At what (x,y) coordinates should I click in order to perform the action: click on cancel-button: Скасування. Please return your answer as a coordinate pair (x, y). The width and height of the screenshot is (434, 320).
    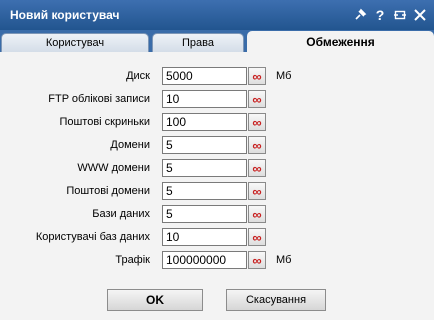
    Looking at the image, I should click on (276, 300).